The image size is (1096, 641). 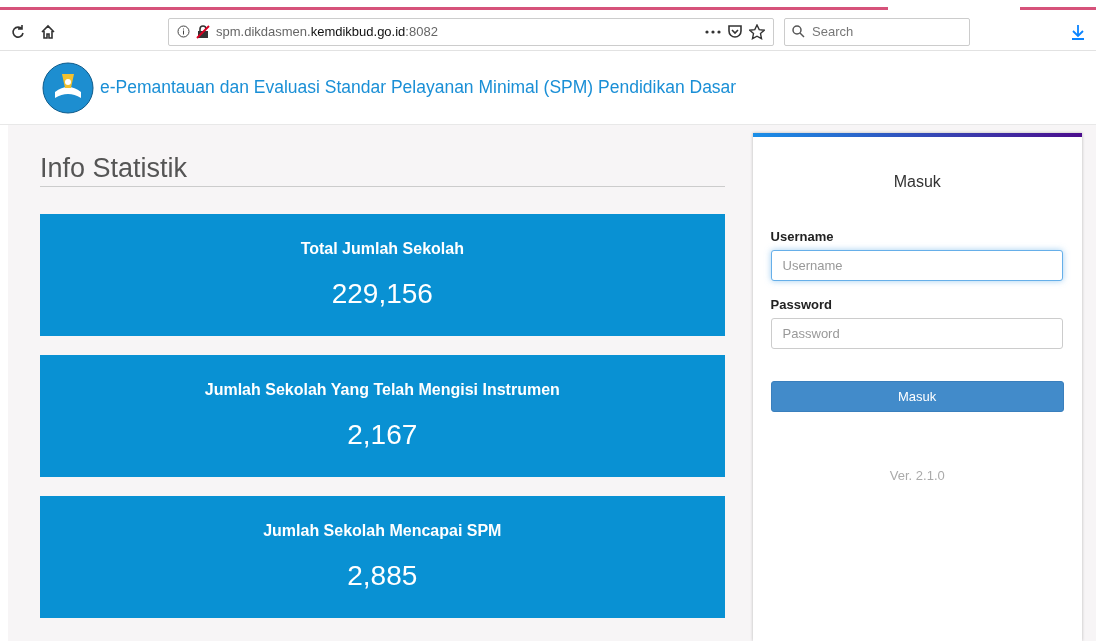 What do you see at coordinates (916, 265) in the screenshot?
I see `input-field: Username` at bounding box center [916, 265].